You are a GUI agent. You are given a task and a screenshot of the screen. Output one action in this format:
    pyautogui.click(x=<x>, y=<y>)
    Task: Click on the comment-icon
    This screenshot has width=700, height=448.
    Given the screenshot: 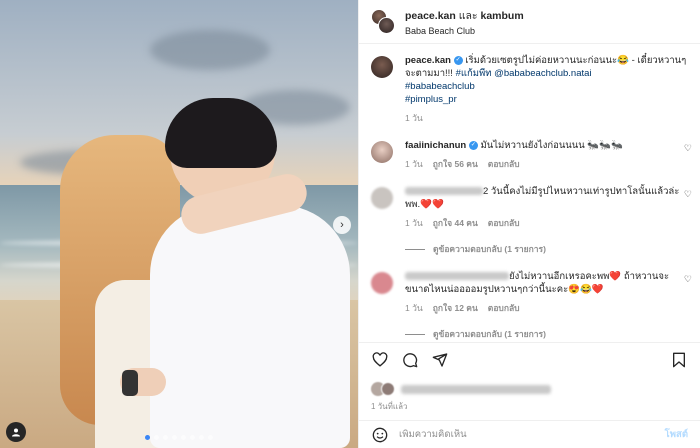 What is the action you would take?
    pyautogui.click(x=410, y=359)
    